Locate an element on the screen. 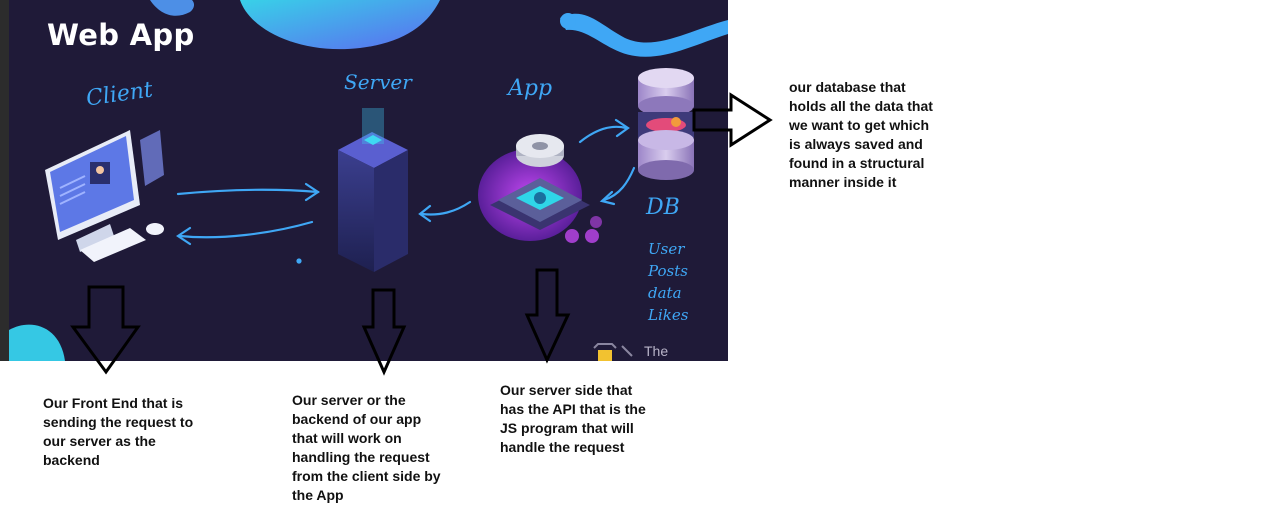  annotation-arrow-server is located at coordinates (384, 332).